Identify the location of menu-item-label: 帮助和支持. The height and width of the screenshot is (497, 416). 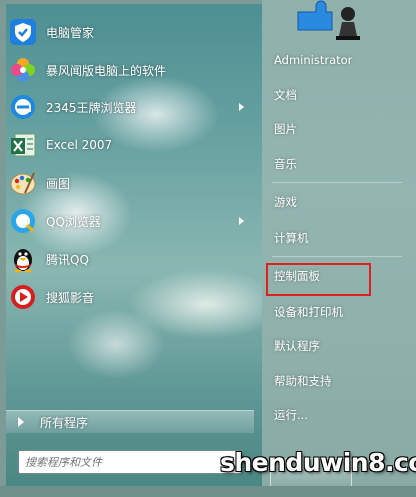
(303, 381).